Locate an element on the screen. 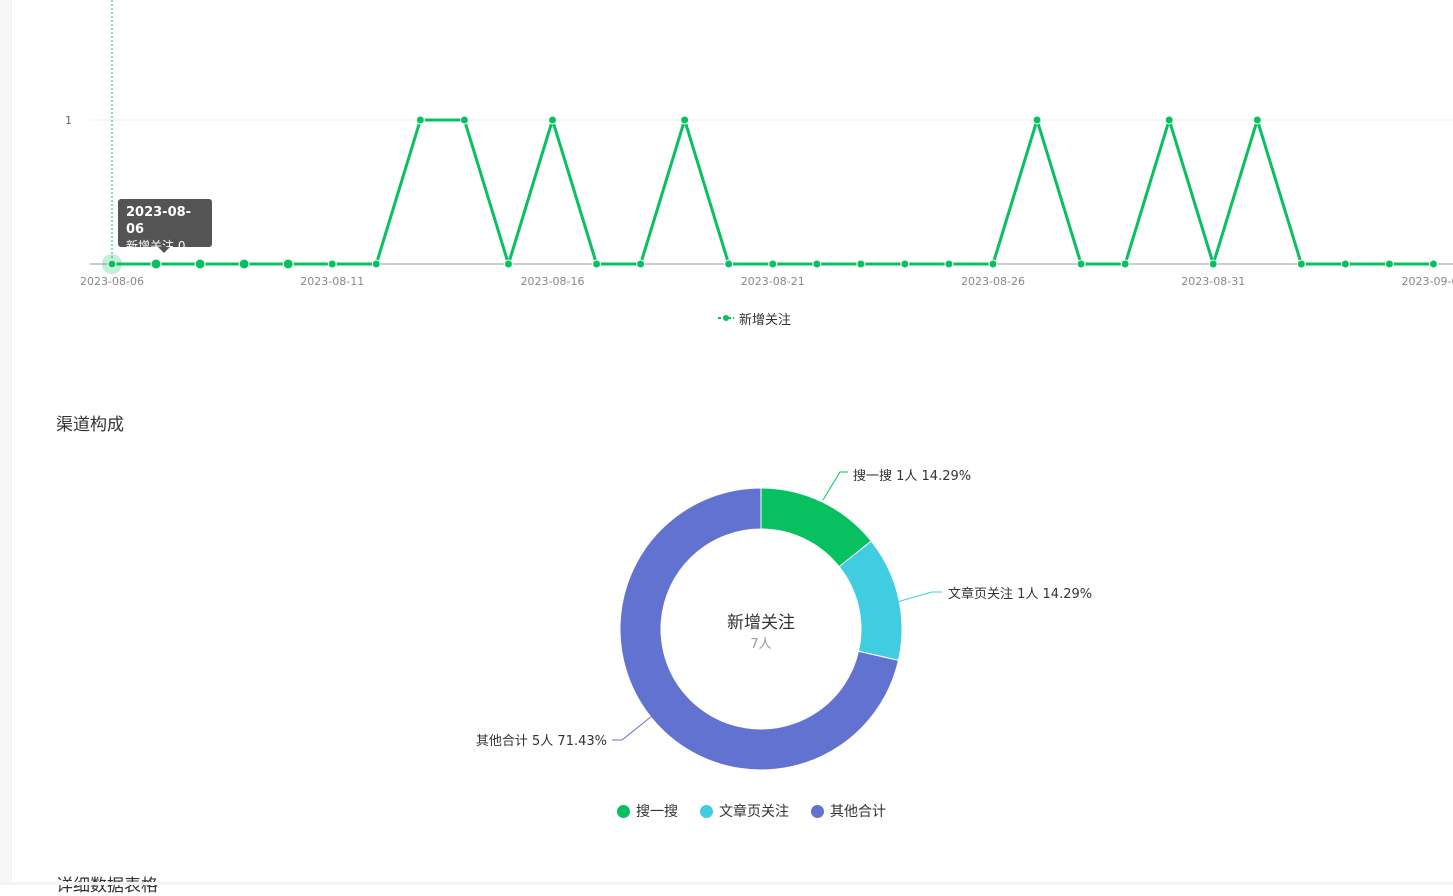 This screenshot has width=1453, height=896. x-tick-label: 2023-08-31 is located at coordinates (1213, 281).